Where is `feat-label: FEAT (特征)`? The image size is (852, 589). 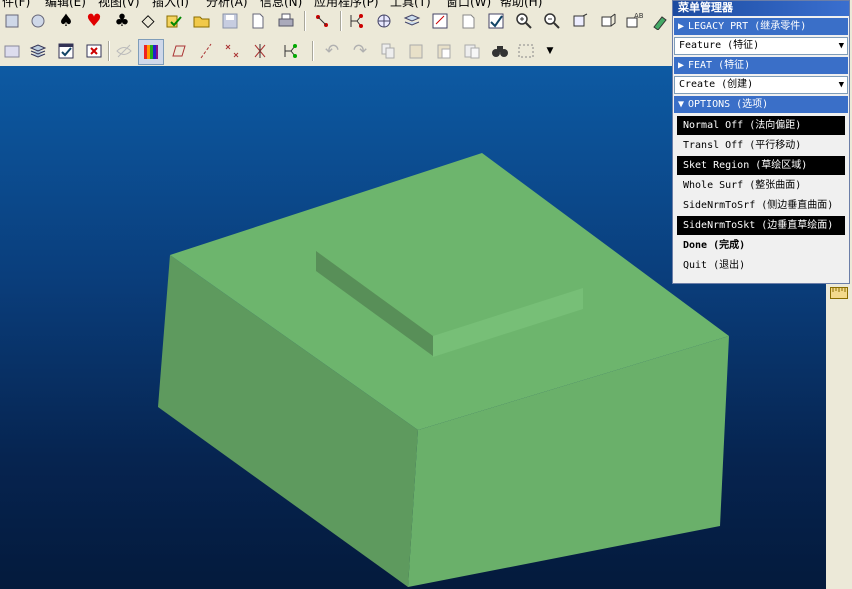
feat-label: FEAT (特征) is located at coordinates (719, 65).